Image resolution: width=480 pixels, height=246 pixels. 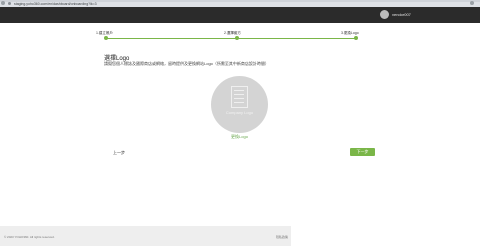 I want to click on back-button: 上一步, so click(x=119, y=153).